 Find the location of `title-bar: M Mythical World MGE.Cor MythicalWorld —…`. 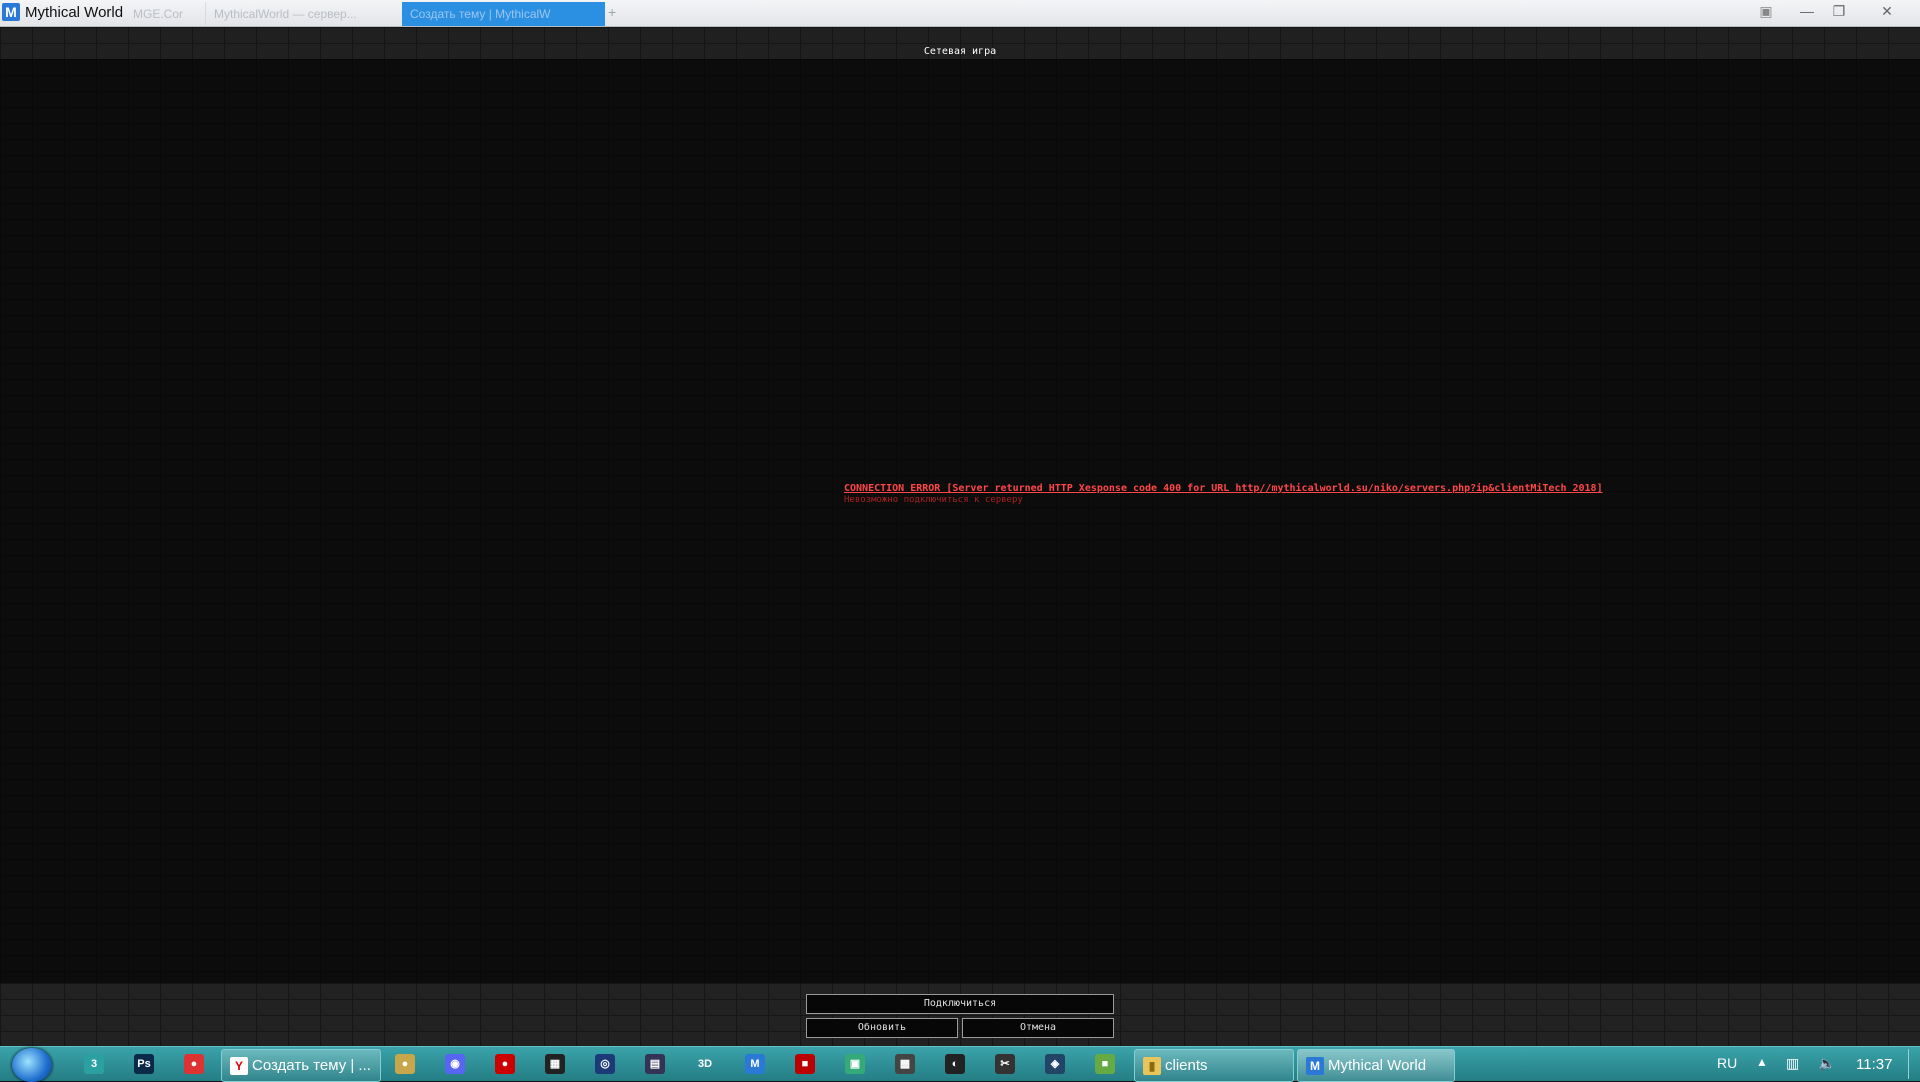

title-bar: M Mythical World MGE.Cor MythicalWorld —… is located at coordinates (960, 13).